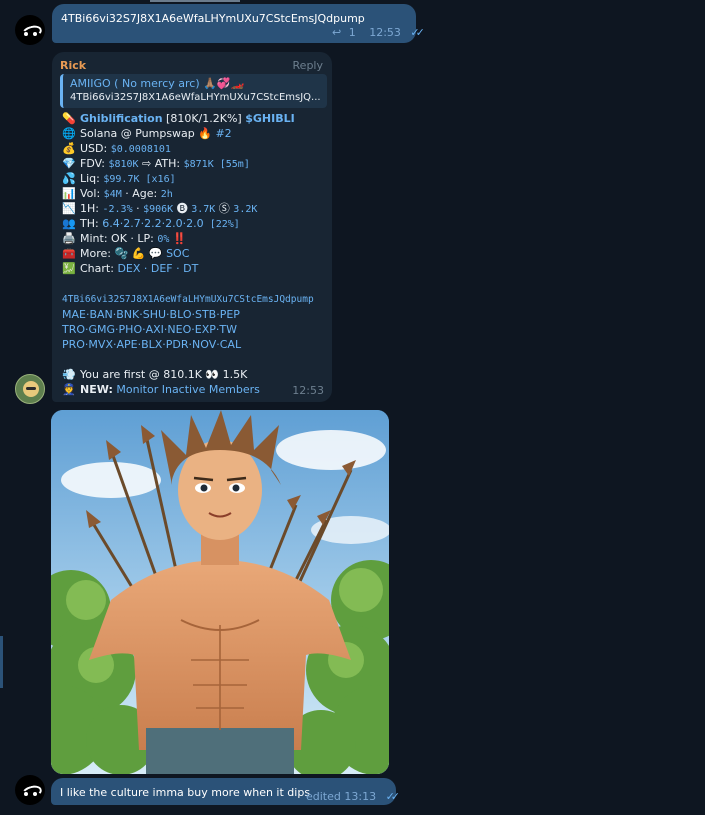 This screenshot has width=705, height=815. What do you see at coordinates (117, 193) in the screenshot?
I see `vol-line: 📊 Vol: $4M · Age: 2h` at bounding box center [117, 193].